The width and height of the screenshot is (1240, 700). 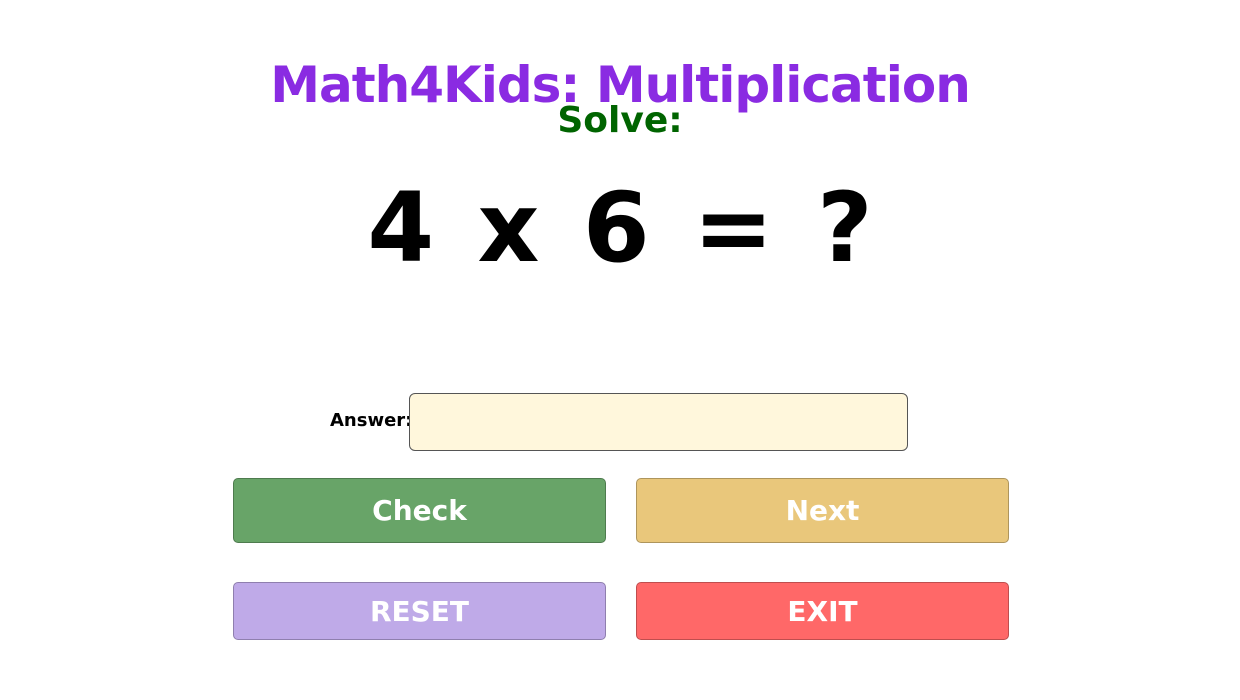 What do you see at coordinates (822, 611) in the screenshot?
I see `exit-button: EXIT` at bounding box center [822, 611].